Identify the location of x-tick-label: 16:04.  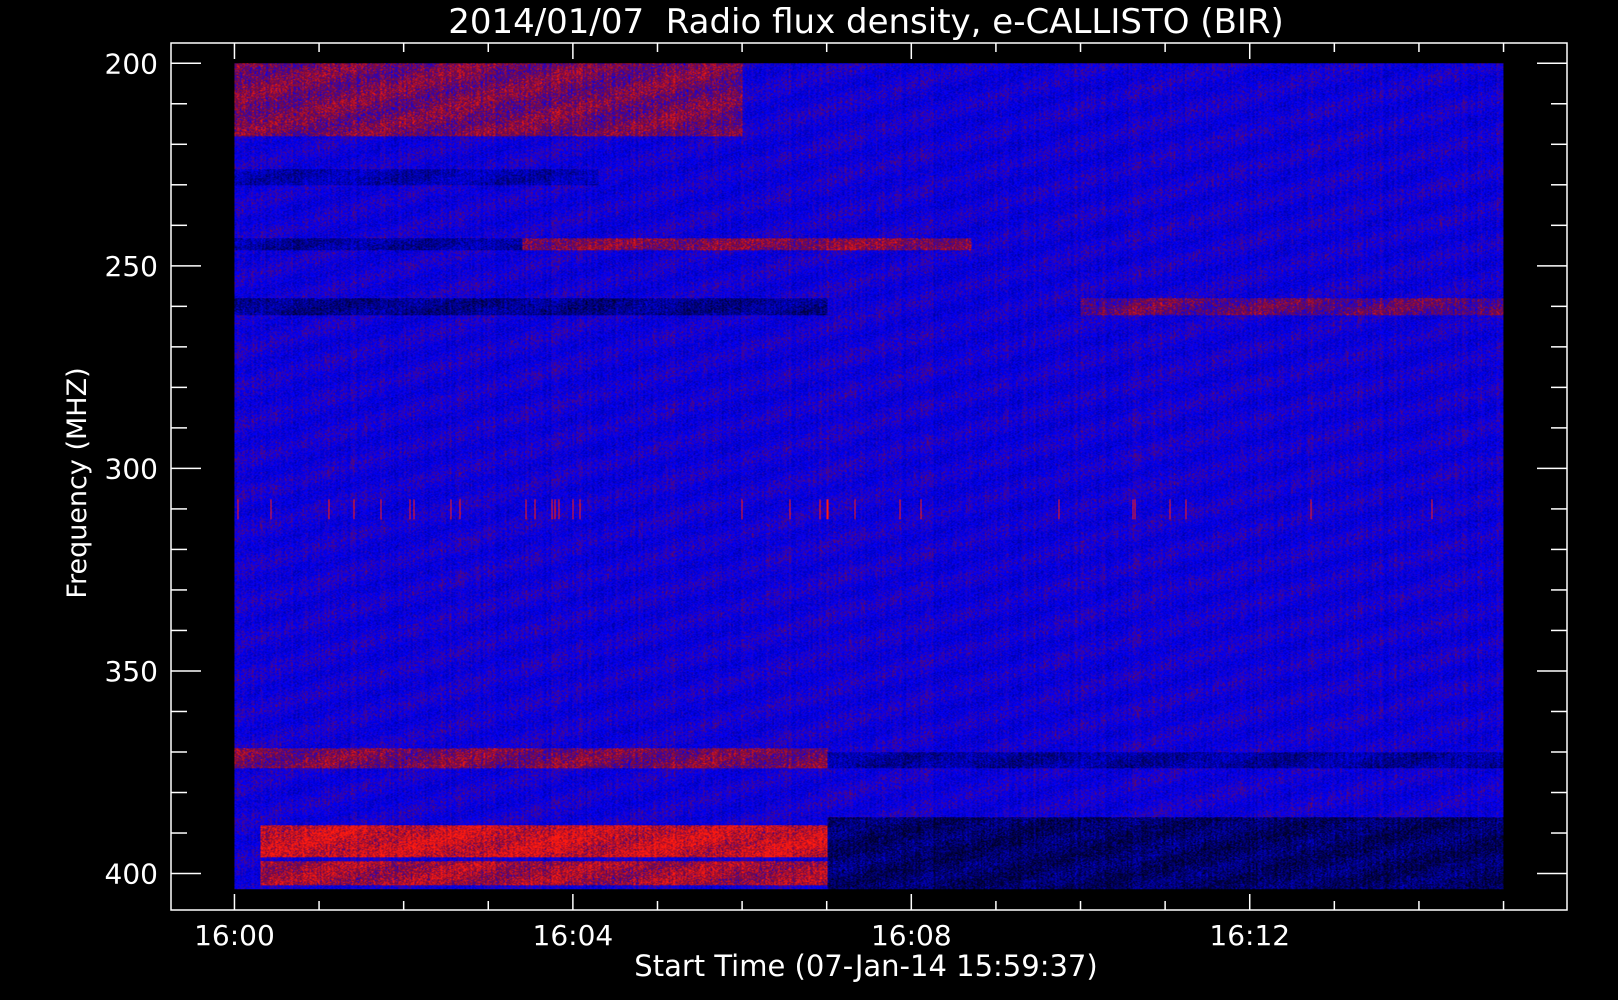
(573, 935).